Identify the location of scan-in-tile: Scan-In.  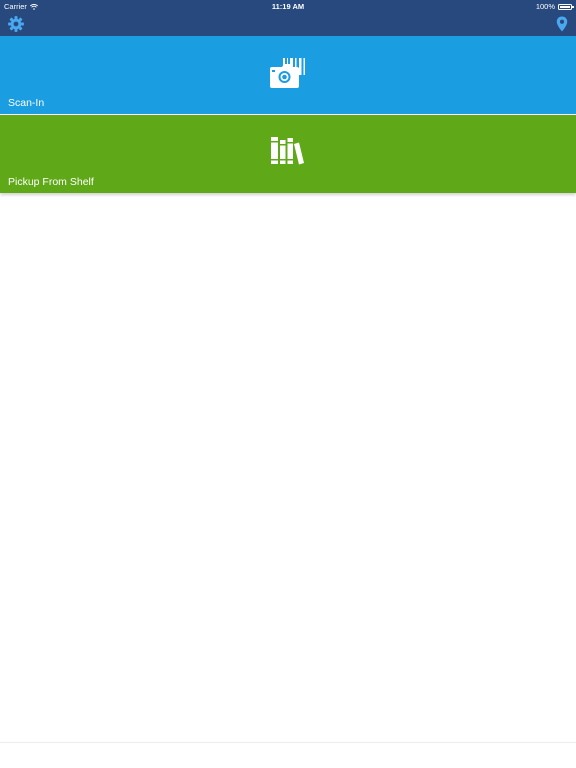
(288, 75).